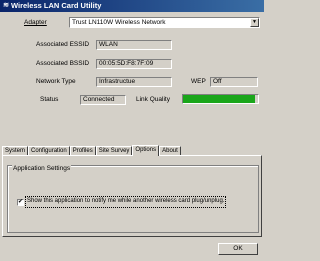 This screenshot has height=261, width=320. Describe the element at coordinates (56, 81) in the screenshot. I see `network-type-label: Network Type` at that location.